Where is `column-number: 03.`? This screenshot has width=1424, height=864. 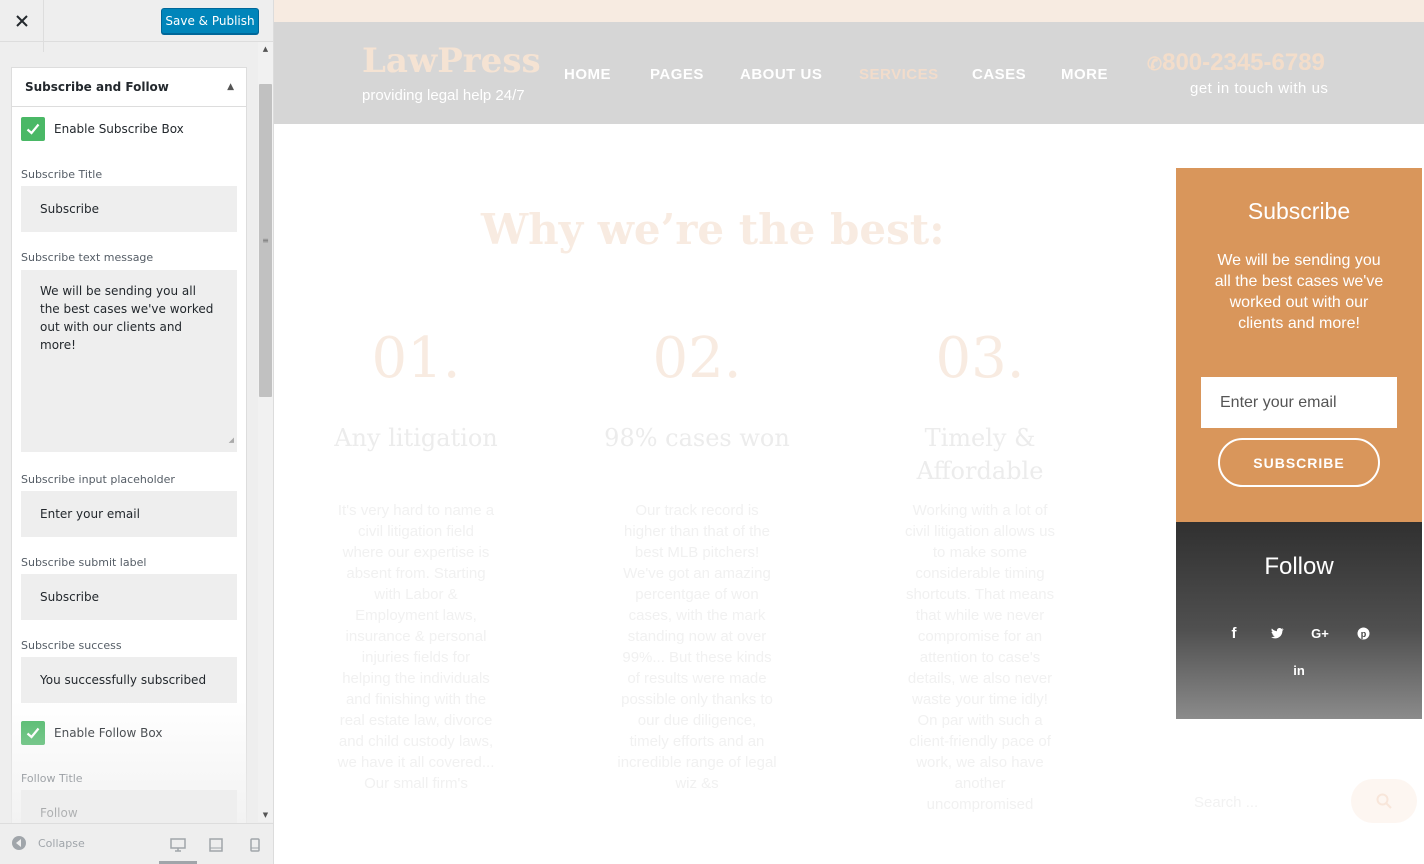 column-number: 03. is located at coordinates (980, 358).